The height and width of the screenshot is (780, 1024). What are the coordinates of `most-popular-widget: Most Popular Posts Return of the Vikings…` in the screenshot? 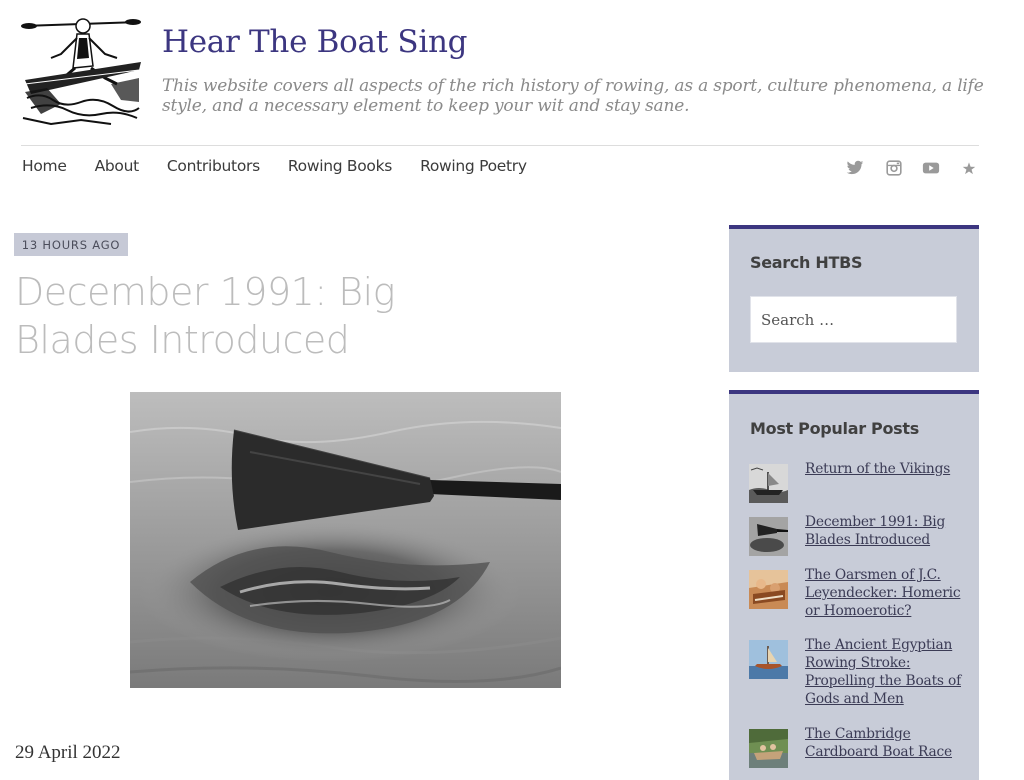 It's located at (854, 585).